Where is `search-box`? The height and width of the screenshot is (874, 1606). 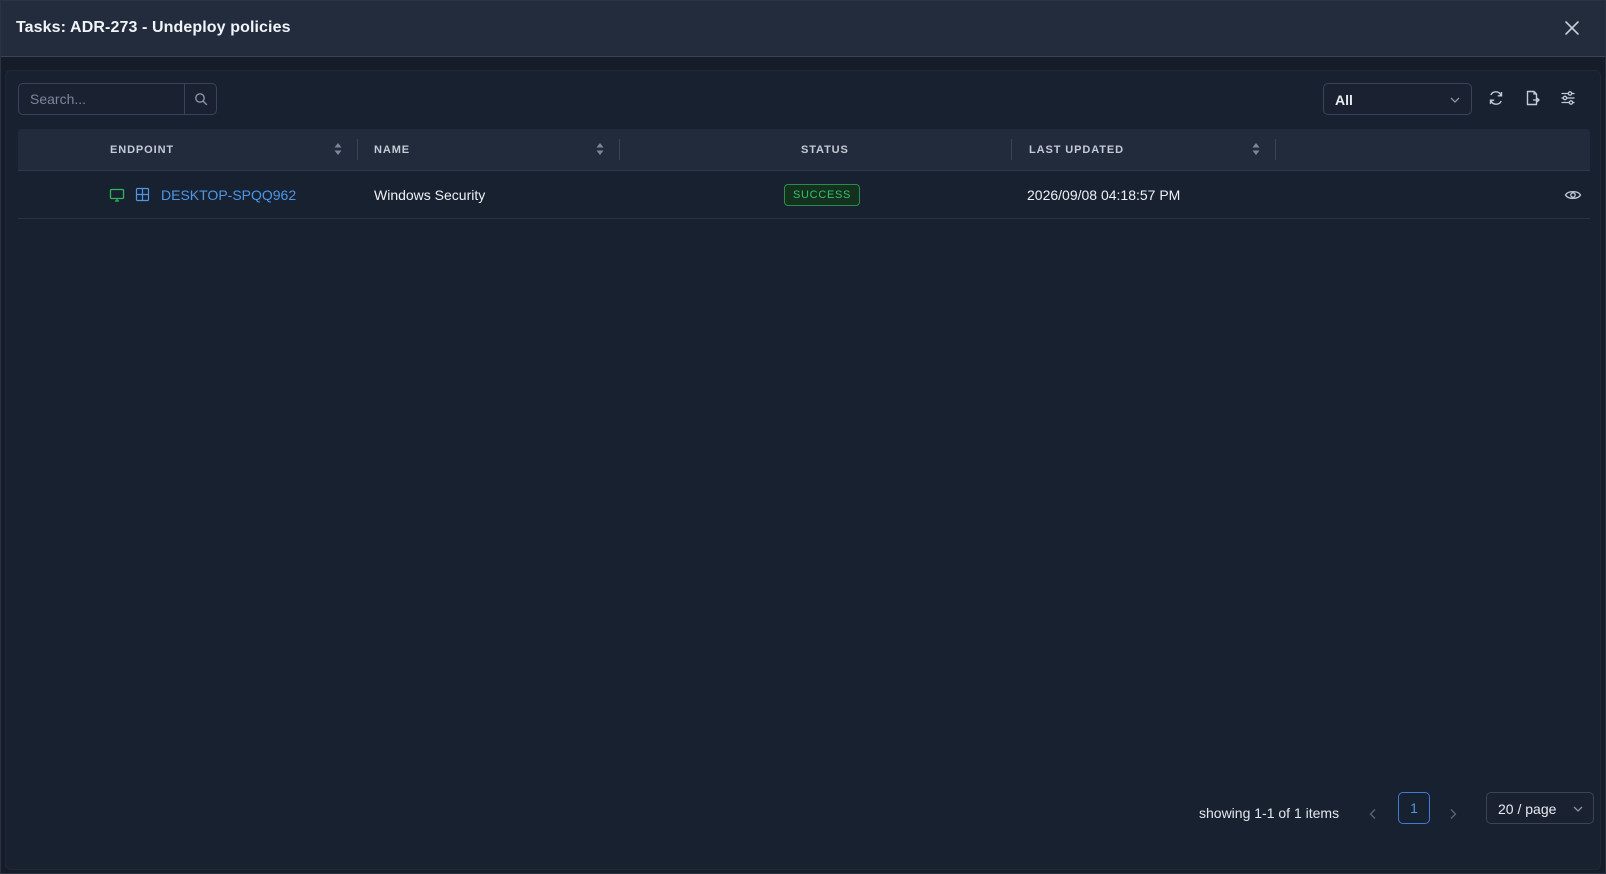
search-box is located at coordinates (117, 99).